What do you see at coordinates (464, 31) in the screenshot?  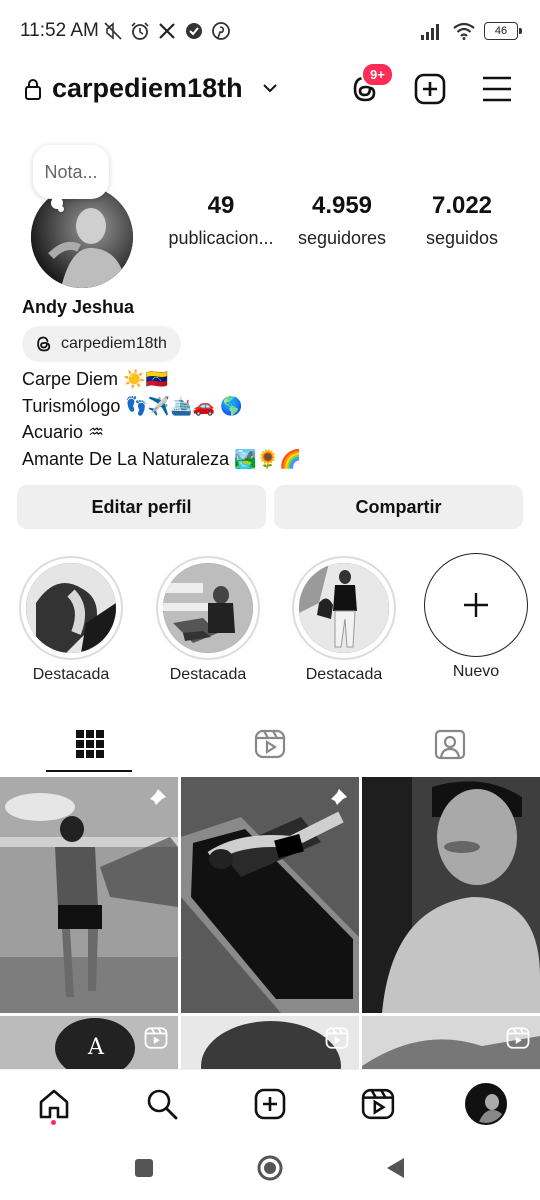 I see `wifi-icon` at bounding box center [464, 31].